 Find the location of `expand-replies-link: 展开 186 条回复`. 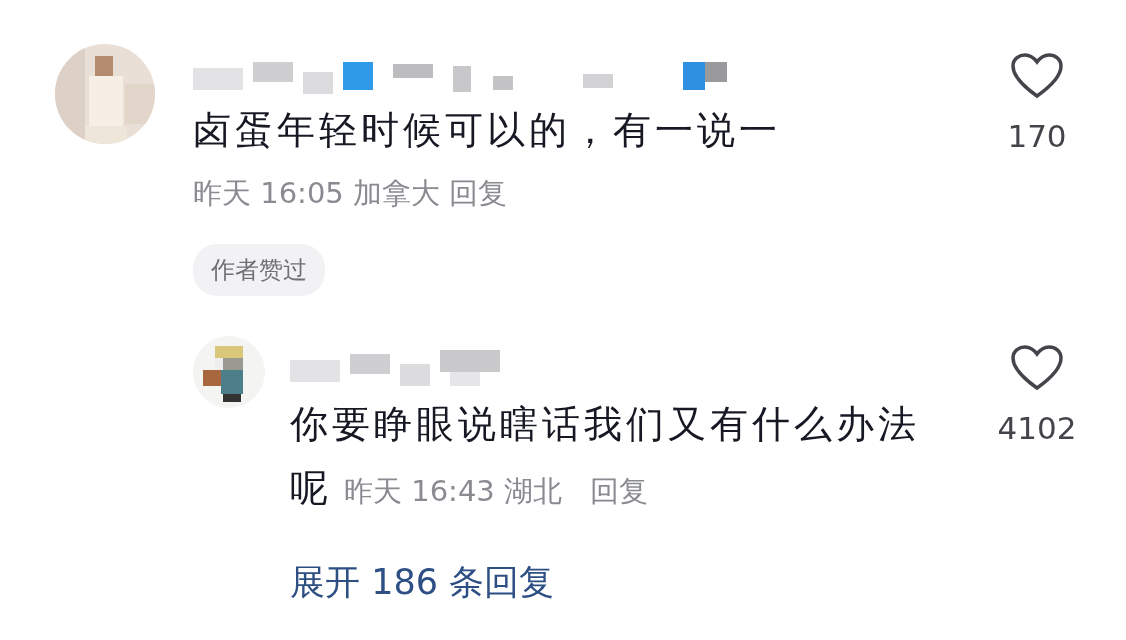

expand-replies-link: 展开 186 条回复 is located at coordinates (422, 582).